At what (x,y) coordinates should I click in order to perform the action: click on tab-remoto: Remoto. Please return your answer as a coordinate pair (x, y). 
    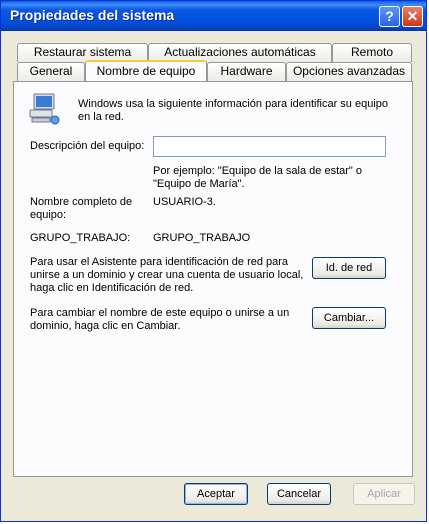
    Looking at the image, I should click on (372, 52).